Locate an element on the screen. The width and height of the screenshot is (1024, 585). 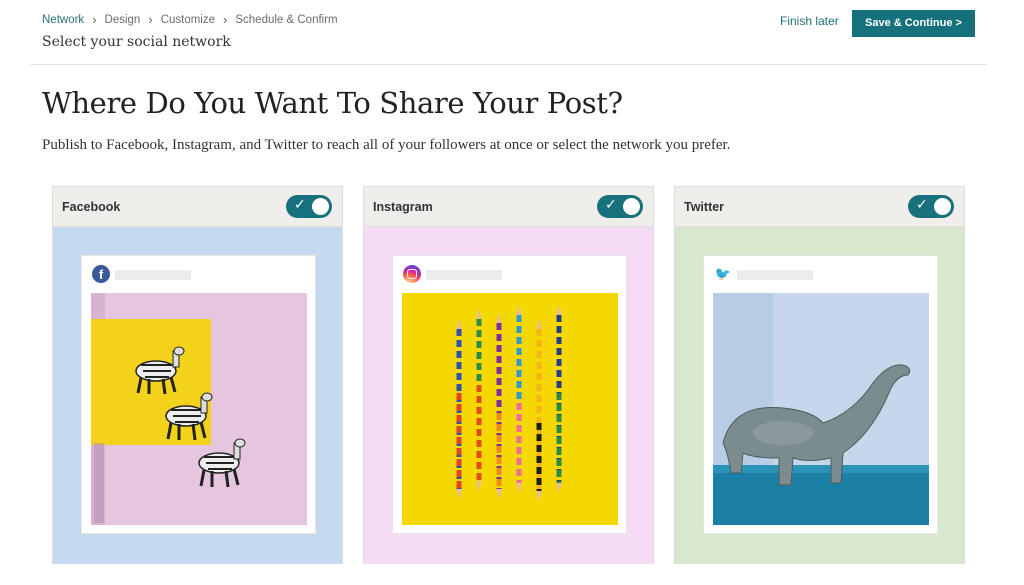
card-header: Facebook ✓ is located at coordinates (197, 207).